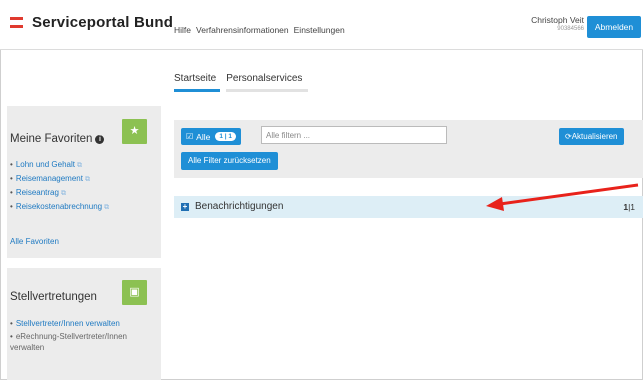 The height and width of the screenshot is (380, 643). I want to click on filter-all-button: ☑ Alle 1 | 1, so click(211, 136).